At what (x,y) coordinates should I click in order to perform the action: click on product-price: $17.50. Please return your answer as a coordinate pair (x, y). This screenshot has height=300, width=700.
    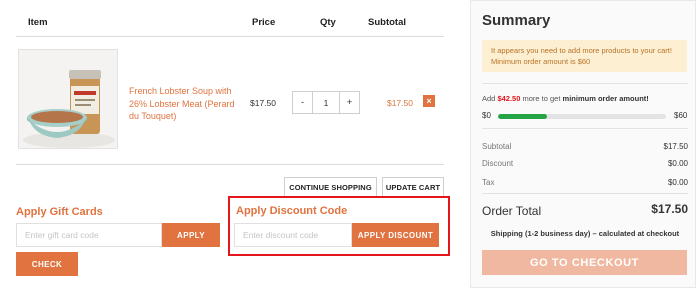
    Looking at the image, I should click on (263, 103).